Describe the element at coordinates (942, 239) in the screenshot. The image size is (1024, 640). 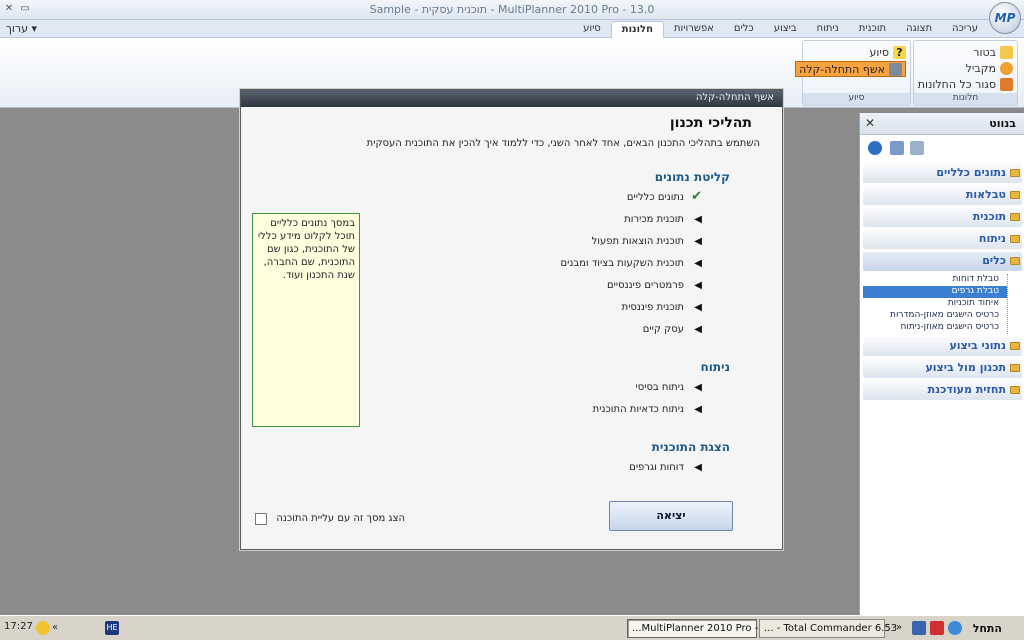
I see `pane-group: ניתוח` at that location.